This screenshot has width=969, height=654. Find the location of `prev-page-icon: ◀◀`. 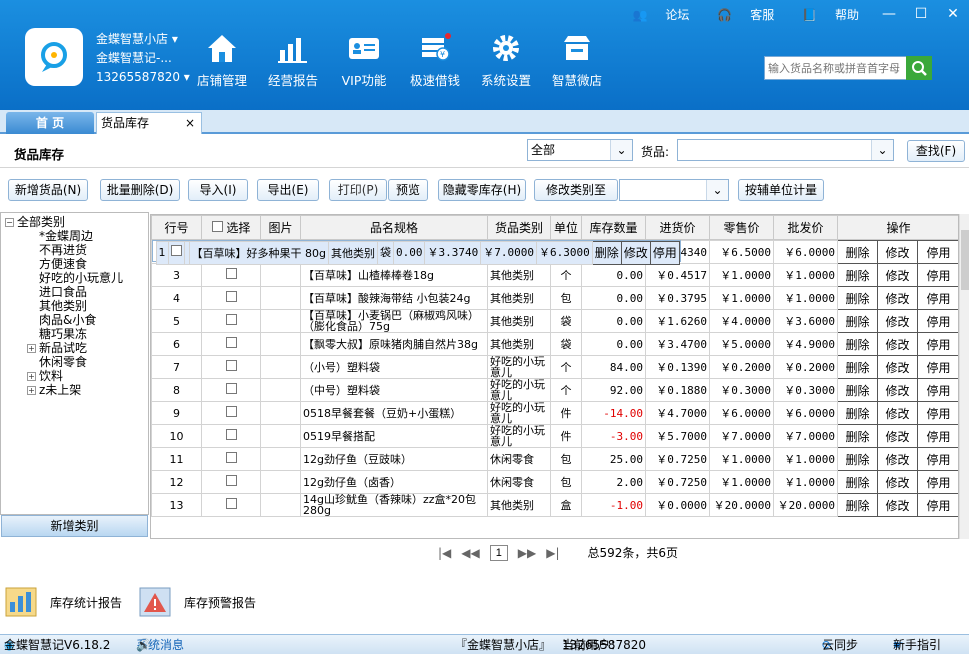

prev-page-icon: ◀◀ is located at coordinates (470, 553).